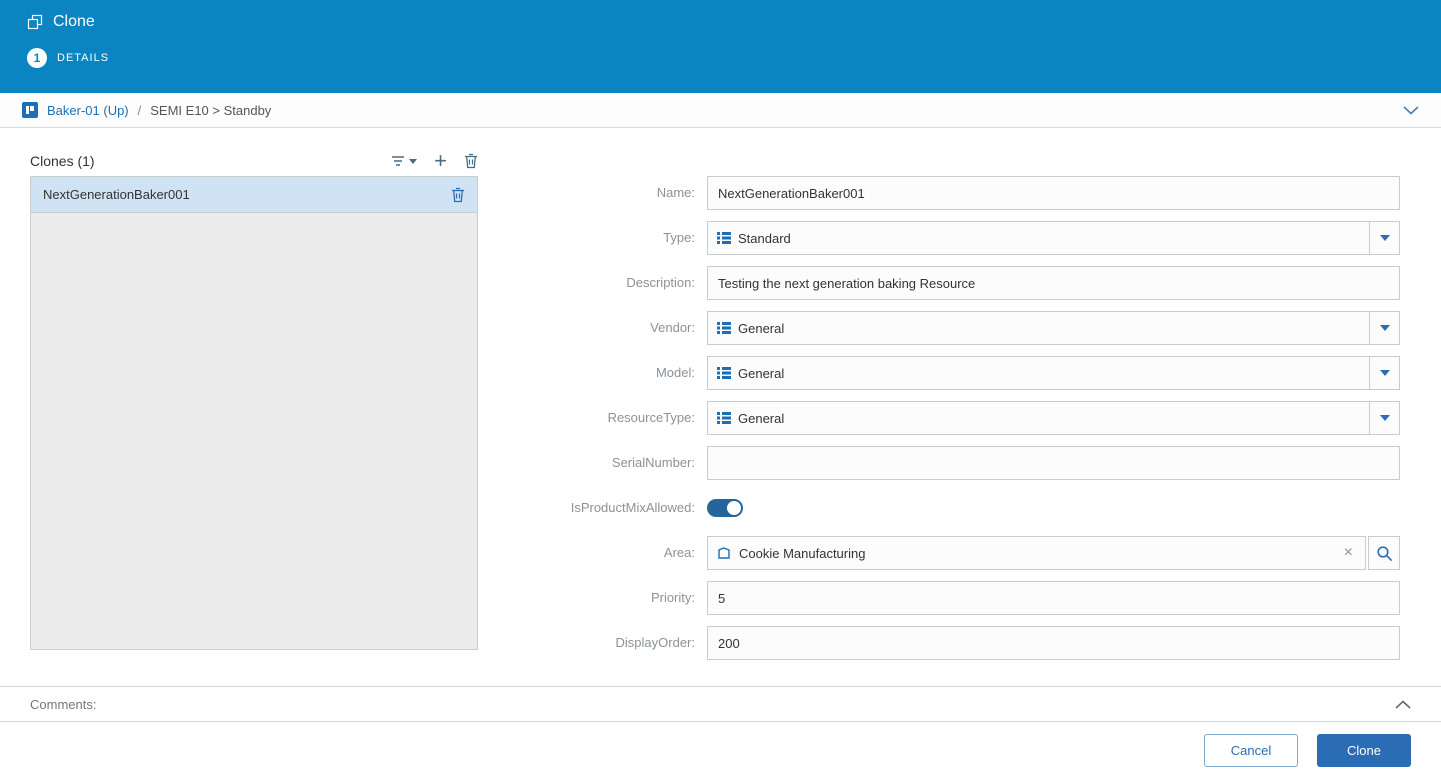 The image size is (1441, 779). What do you see at coordinates (1036, 553) in the screenshot?
I see `area-picker: Cookie Manufacturing ×` at bounding box center [1036, 553].